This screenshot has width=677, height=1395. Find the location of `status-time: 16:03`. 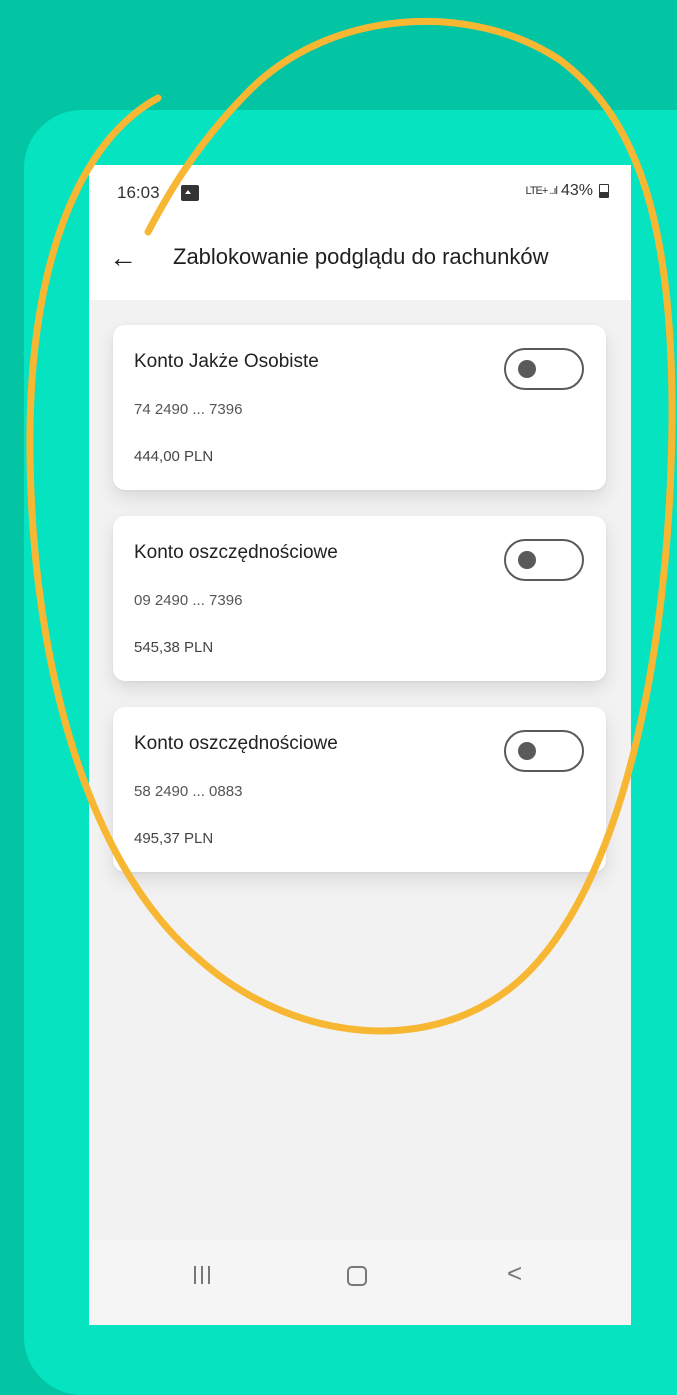

status-time: 16:03 is located at coordinates (138, 192).